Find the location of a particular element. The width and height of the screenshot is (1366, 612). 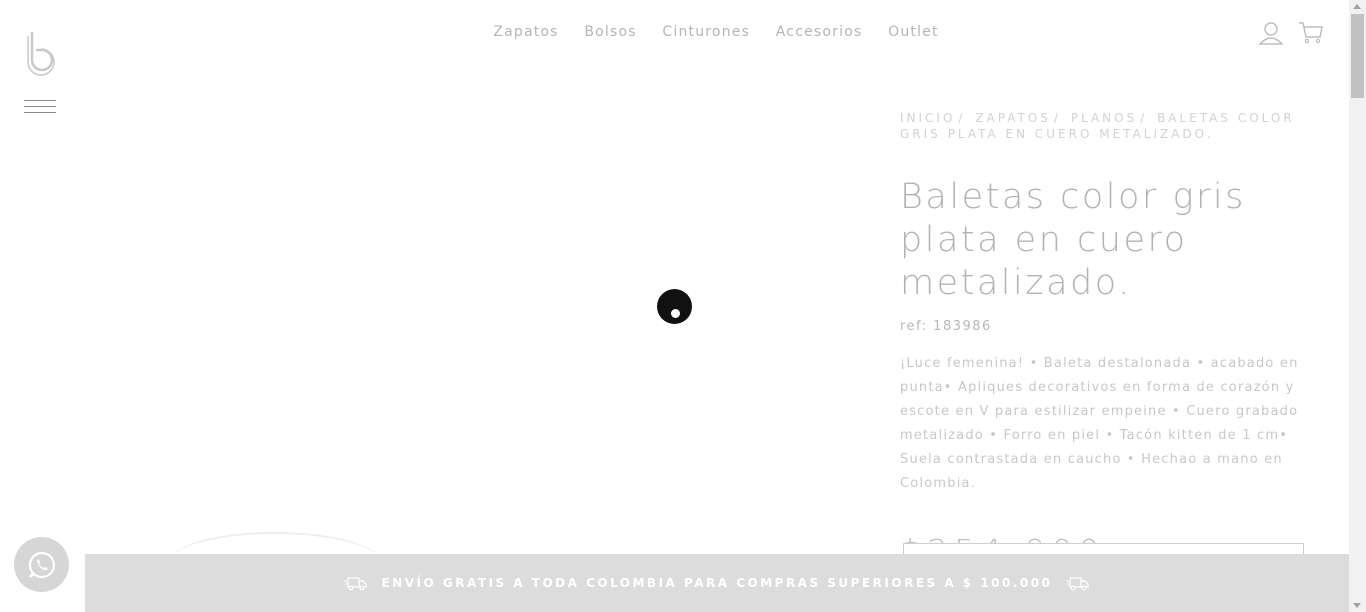

scrollbar-thumb is located at coordinates (1357, 56).